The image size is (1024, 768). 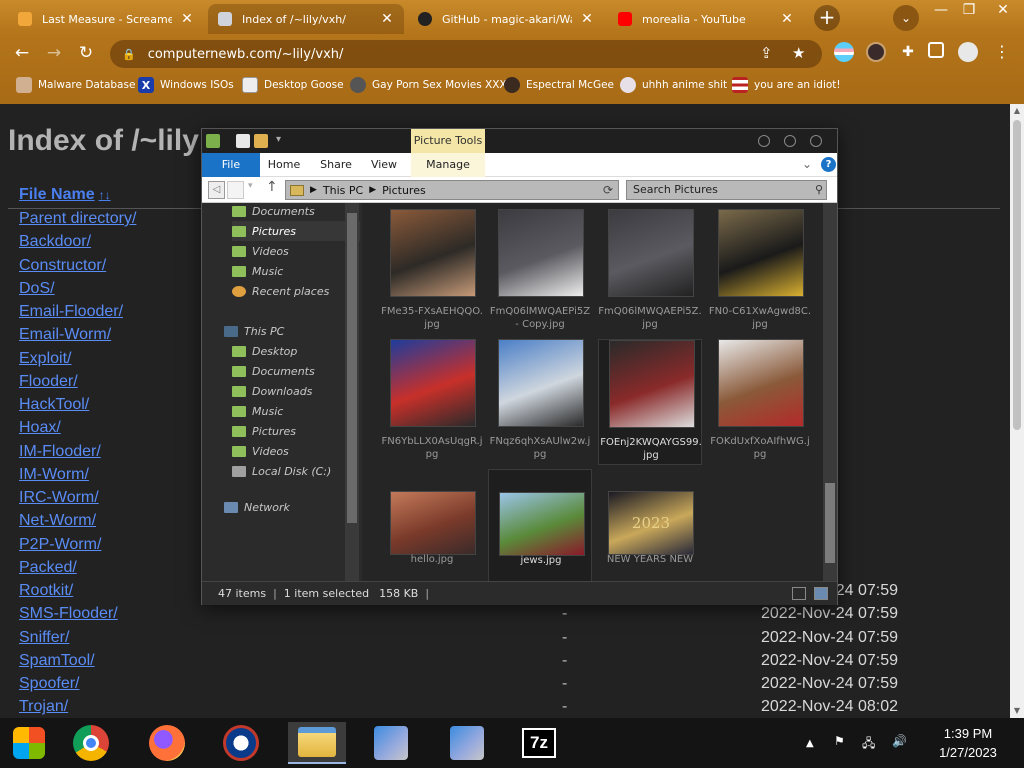 I want to click on action-center-flag-icon: ⚑, so click(x=839, y=741).